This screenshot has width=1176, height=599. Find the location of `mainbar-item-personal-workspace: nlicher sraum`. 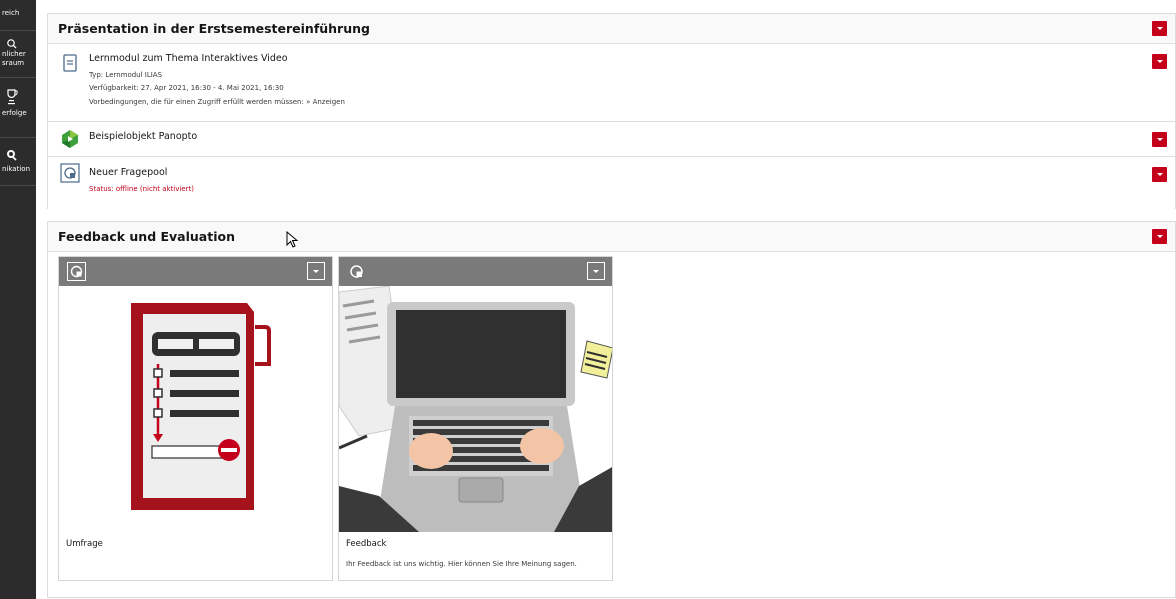

mainbar-item-personal-workspace: nlicher sraum is located at coordinates (18, 52).